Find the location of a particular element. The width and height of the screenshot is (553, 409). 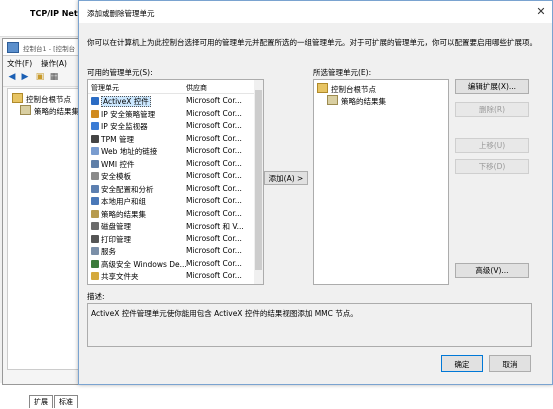

menu-action: 操作(A) is located at coordinates (54, 63).